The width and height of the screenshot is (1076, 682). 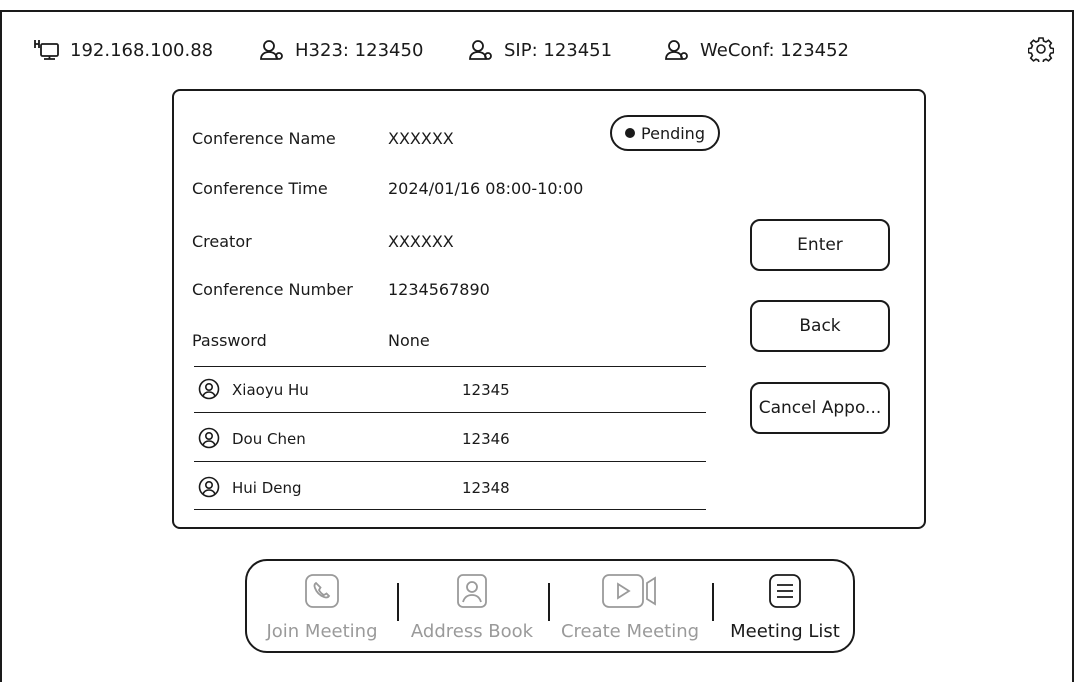 What do you see at coordinates (486, 488) in the screenshot?
I see `participant-number: 12348` at bounding box center [486, 488].